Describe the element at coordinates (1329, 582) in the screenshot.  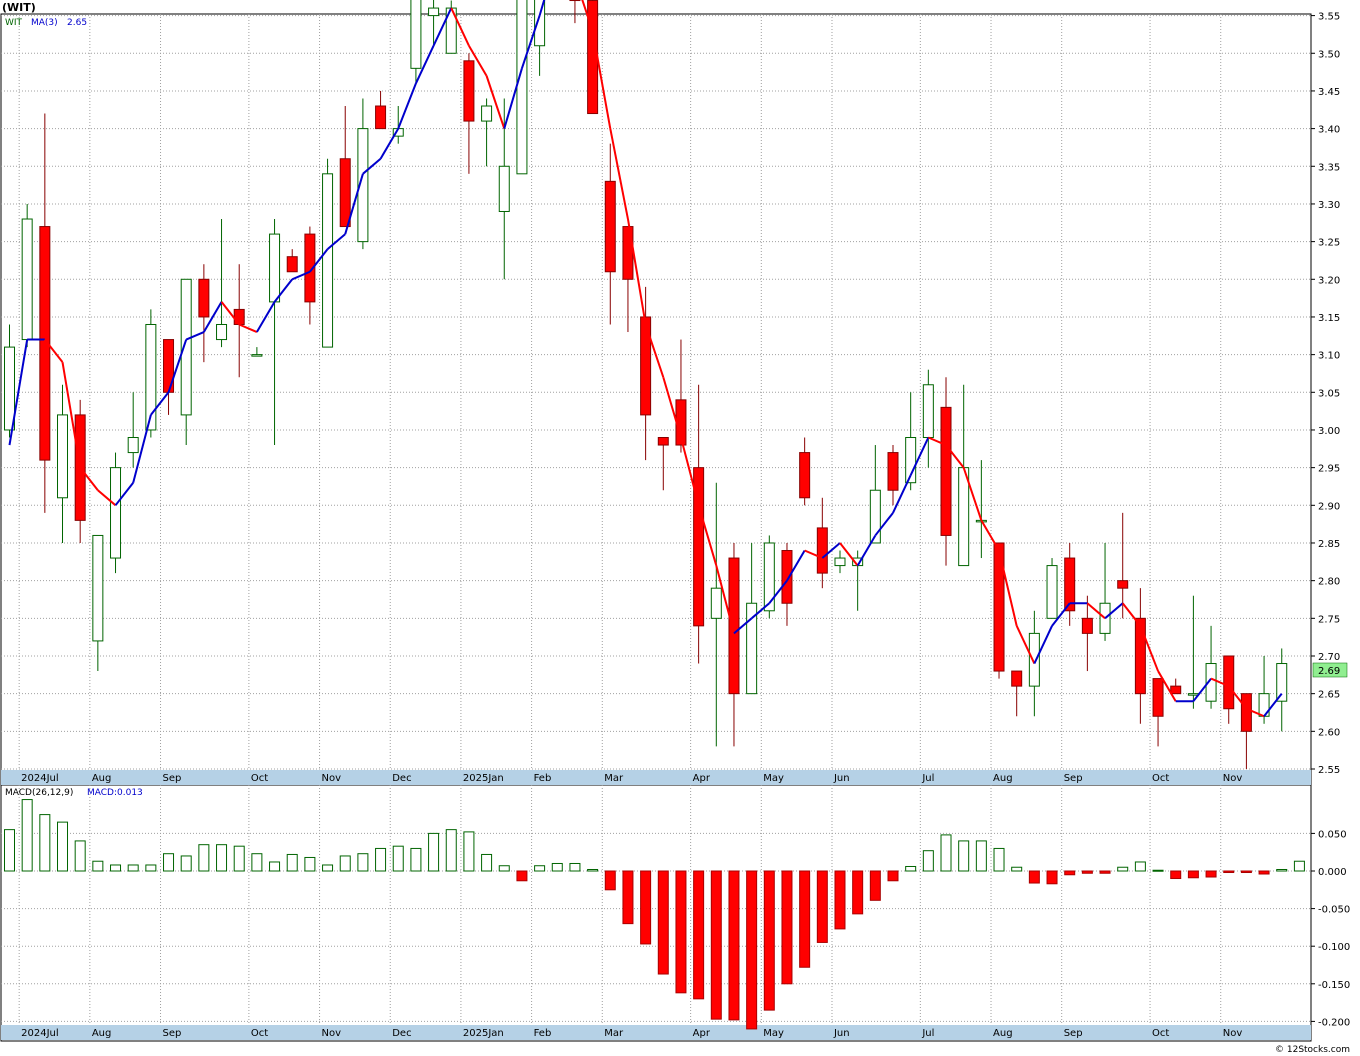
I see `price-tick-label: 2.80` at that location.